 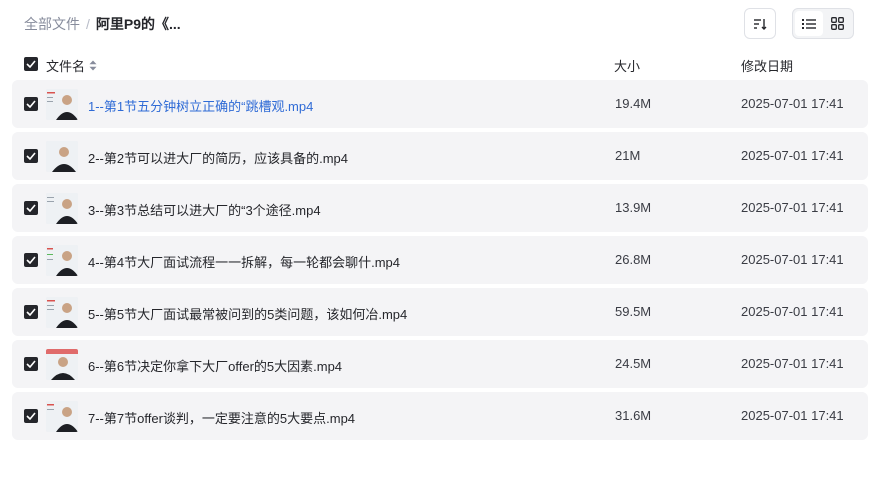 I want to click on table-header: 文件名 大小 修改日期, so click(x=440, y=64).